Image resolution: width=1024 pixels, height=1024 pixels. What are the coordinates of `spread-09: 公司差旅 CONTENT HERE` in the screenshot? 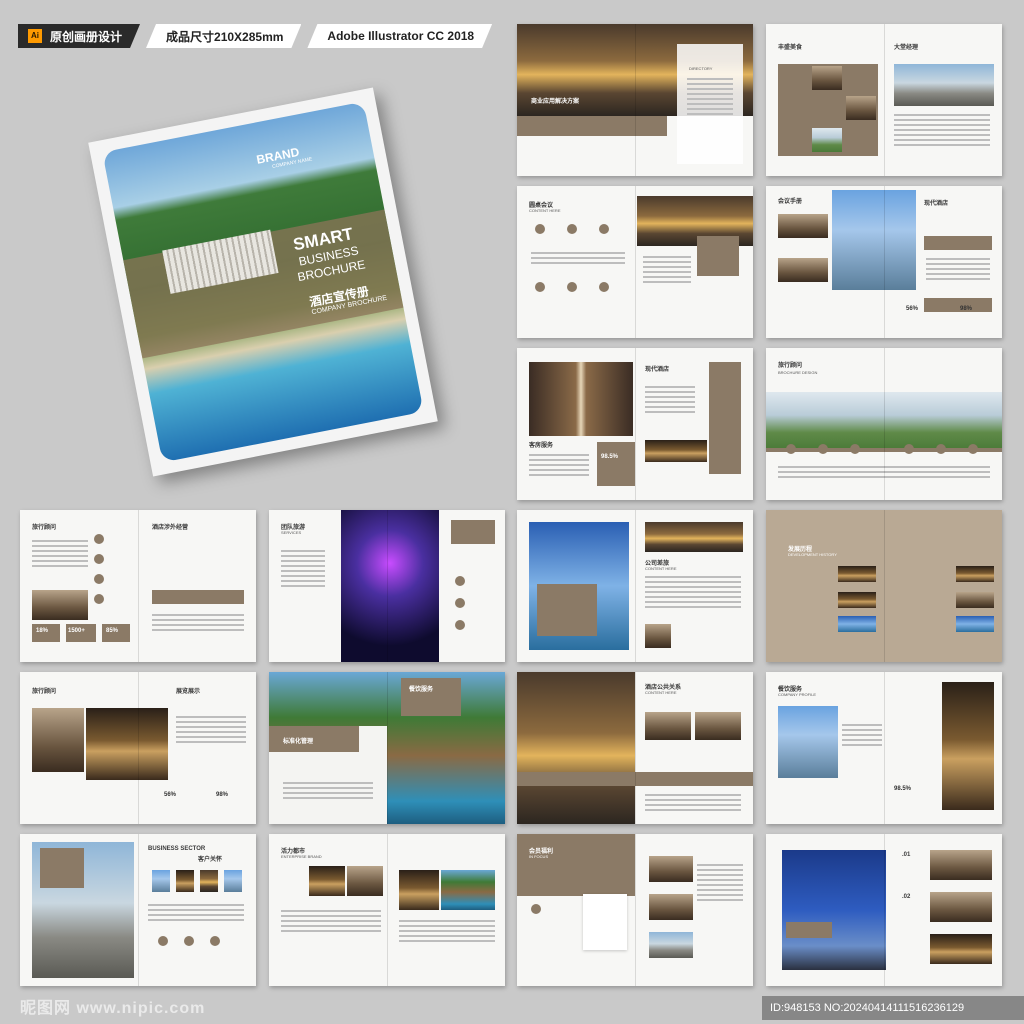 It's located at (635, 586).